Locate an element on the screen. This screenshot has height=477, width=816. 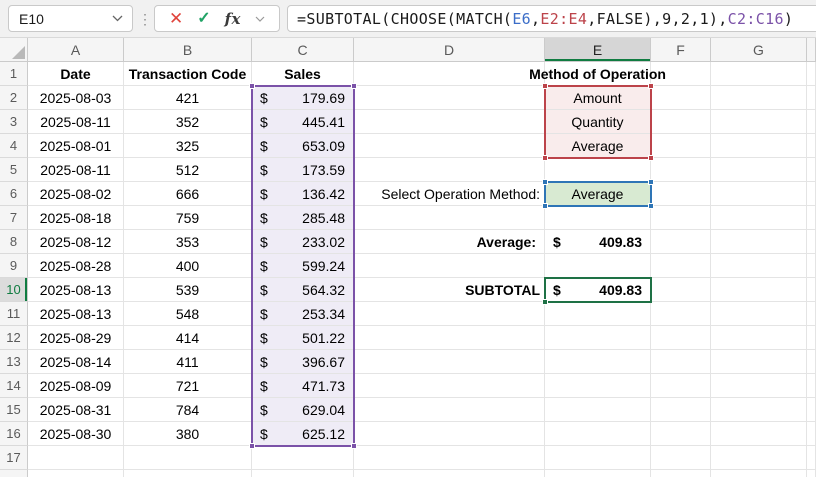
cell-D1 is located at coordinates (449, 74).